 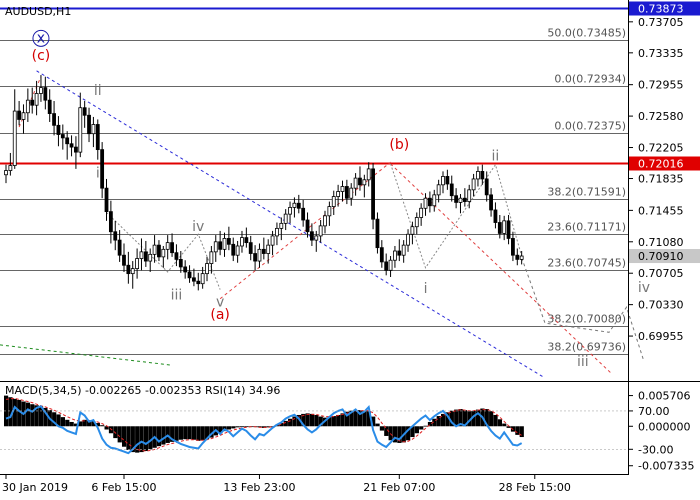 What do you see at coordinates (586, 33) in the screenshot?
I see `fib-level-label: 50.0(0.73485)` at bounding box center [586, 33].